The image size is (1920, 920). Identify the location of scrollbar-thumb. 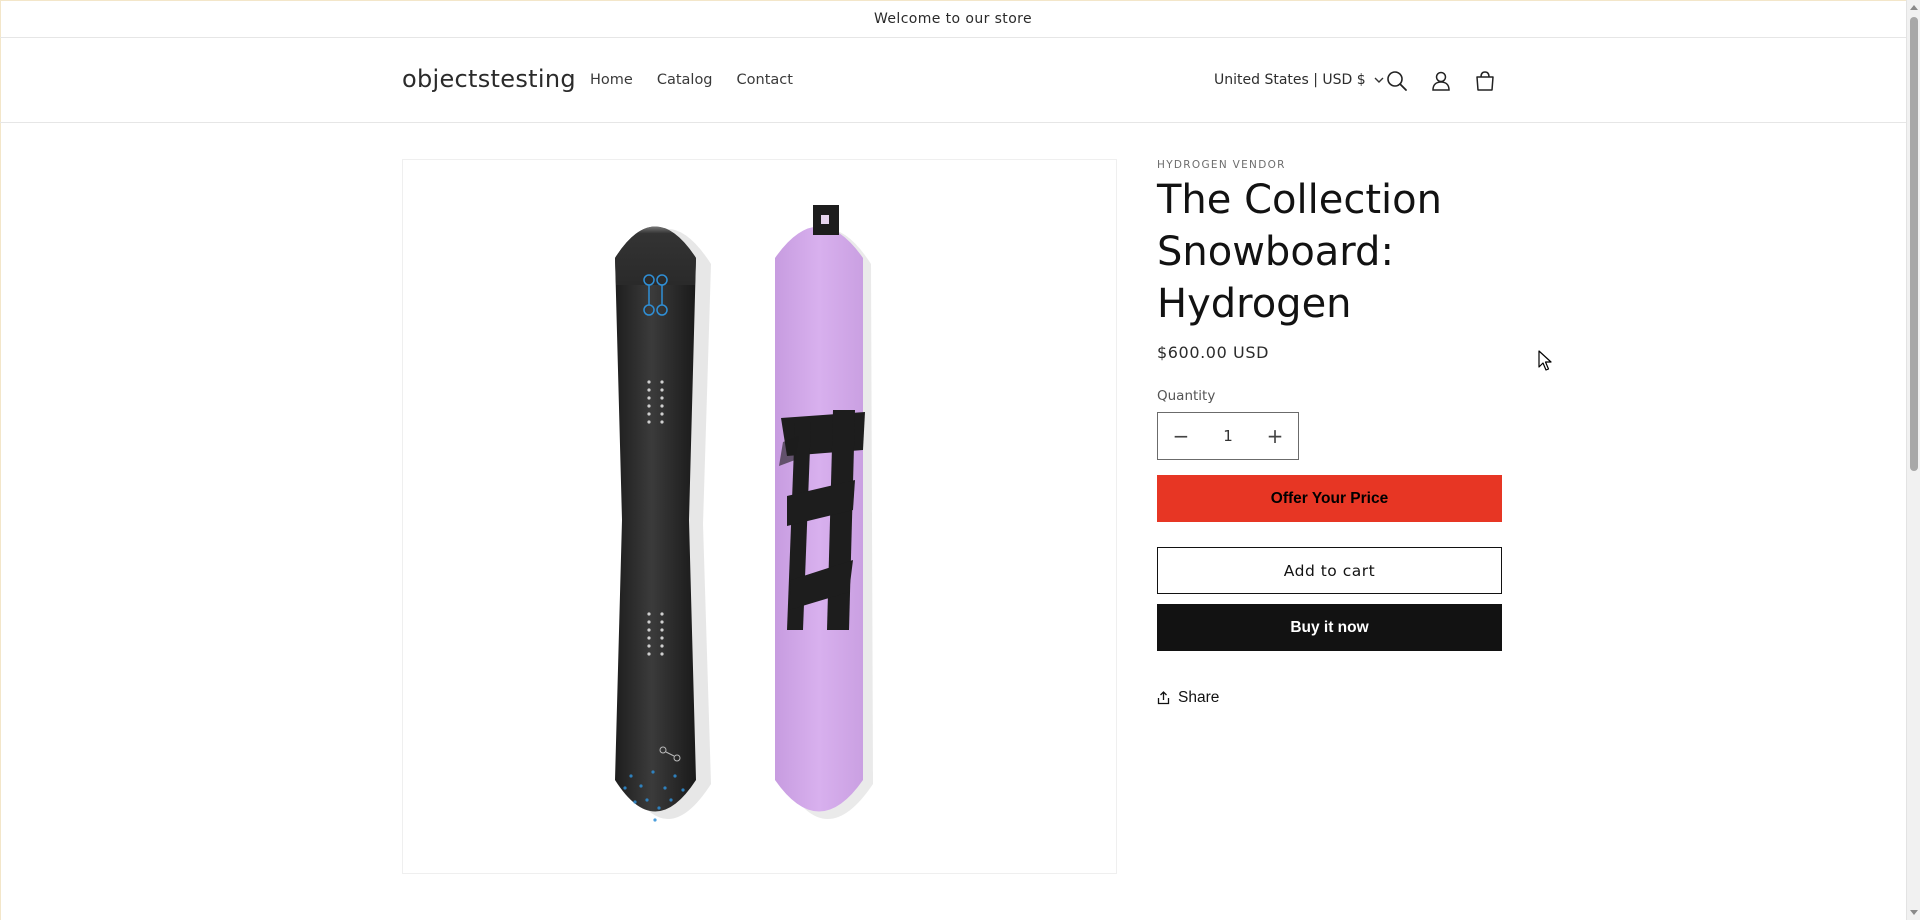
(1914, 244).